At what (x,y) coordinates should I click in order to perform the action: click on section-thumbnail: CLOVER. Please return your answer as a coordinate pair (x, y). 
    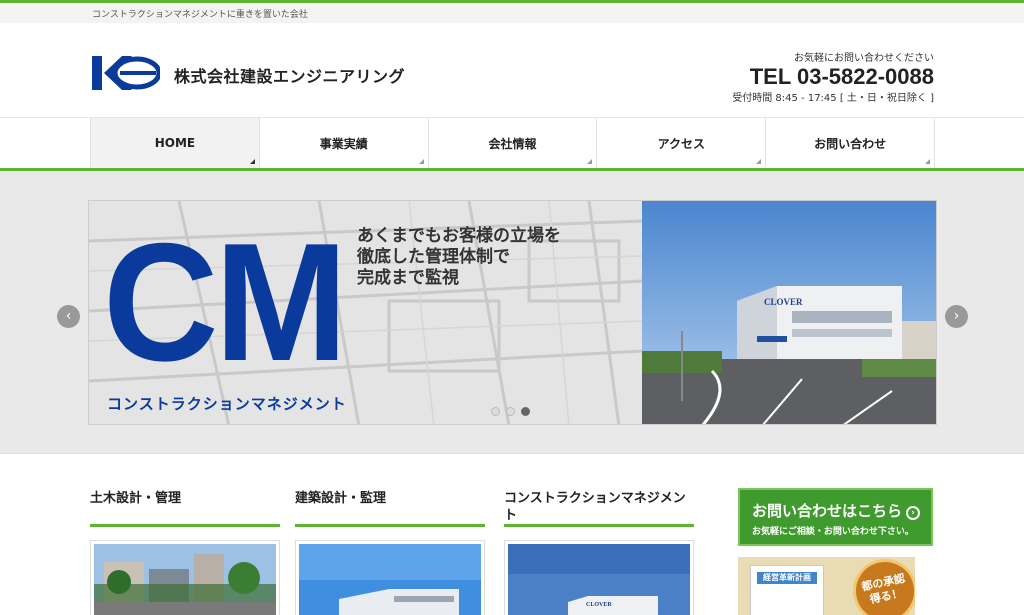
    Looking at the image, I should click on (599, 577).